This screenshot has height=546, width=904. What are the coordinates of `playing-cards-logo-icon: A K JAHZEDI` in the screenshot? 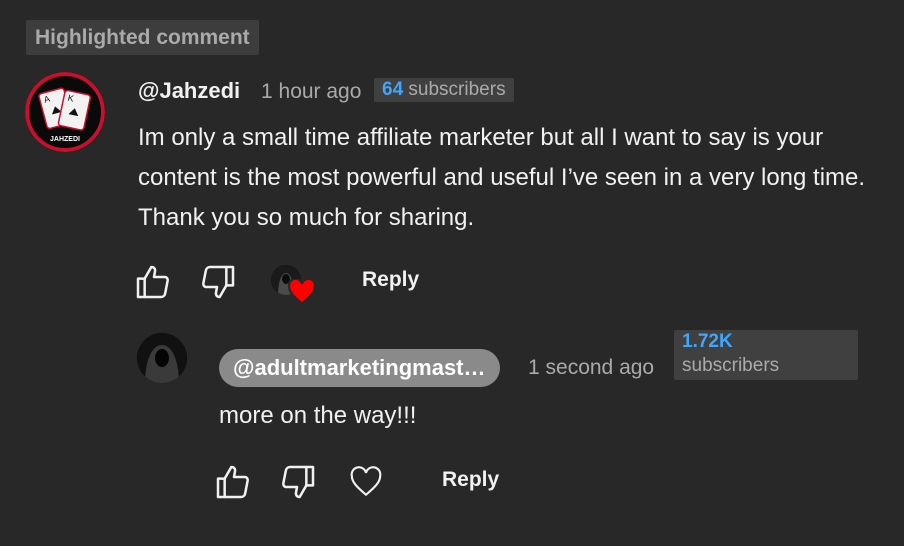 It's located at (65, 112).